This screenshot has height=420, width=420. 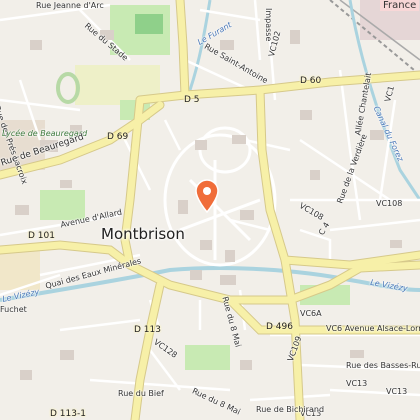 What do you see at coordinates (147, 330) in the screenshot?
I see `d113-shield: D 113` at bounding box center [147, 330].